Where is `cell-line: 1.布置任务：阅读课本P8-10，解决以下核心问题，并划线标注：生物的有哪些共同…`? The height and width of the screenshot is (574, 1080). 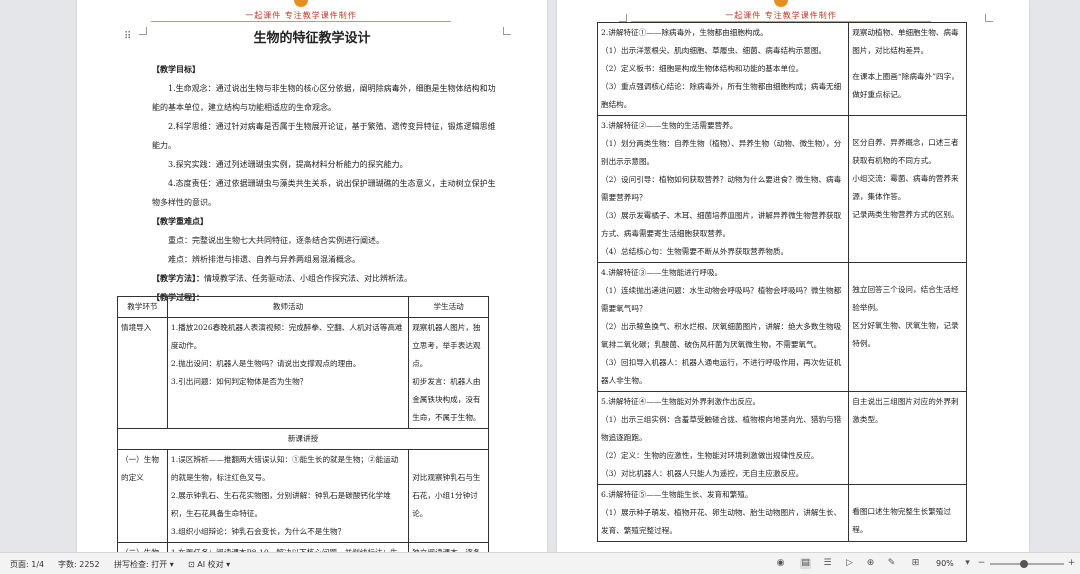 cell-line: 1.布置任务：阅读课本P8-10，解决以下核心问题，并划线标注：生物的有哪些共同… is located at coordinates (288, 548).